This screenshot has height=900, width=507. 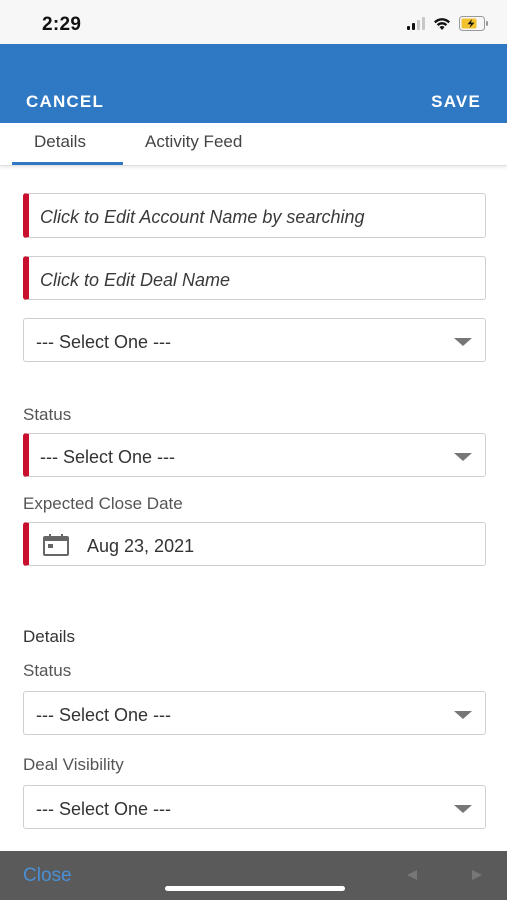 What do you see at coordinates (49, 636) in the screenshot?
I see `details-section-title: Details` at bounding box center [49, 636].